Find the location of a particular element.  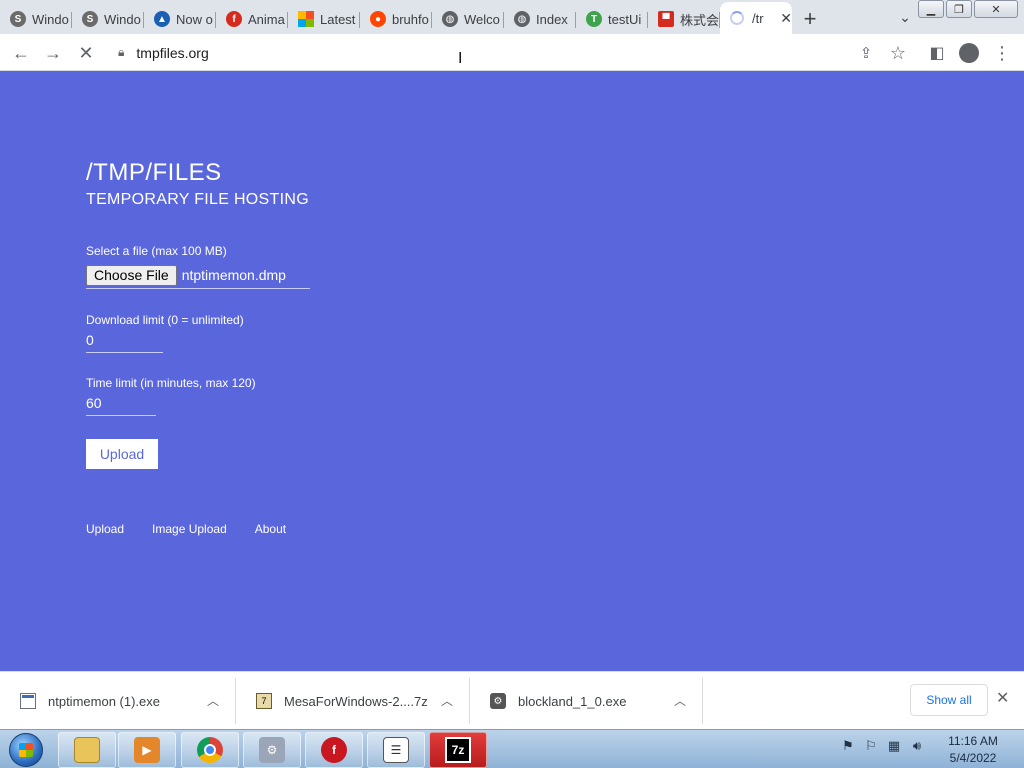

control-panel-icon: ⚙ is located at coordinates (272, 750).